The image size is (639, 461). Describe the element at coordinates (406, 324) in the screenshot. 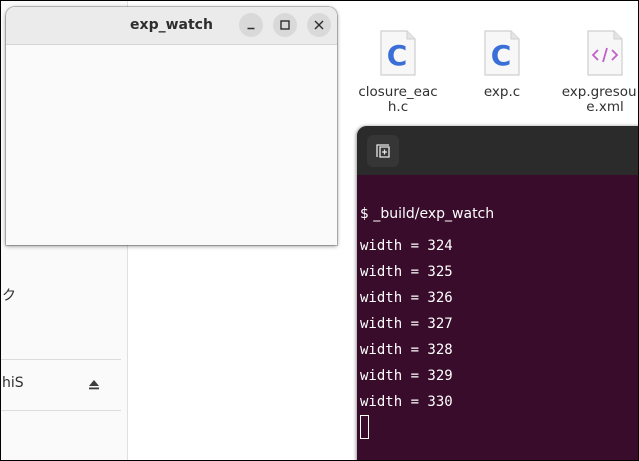

I see `terminal-output-line: width = 327` at that location.